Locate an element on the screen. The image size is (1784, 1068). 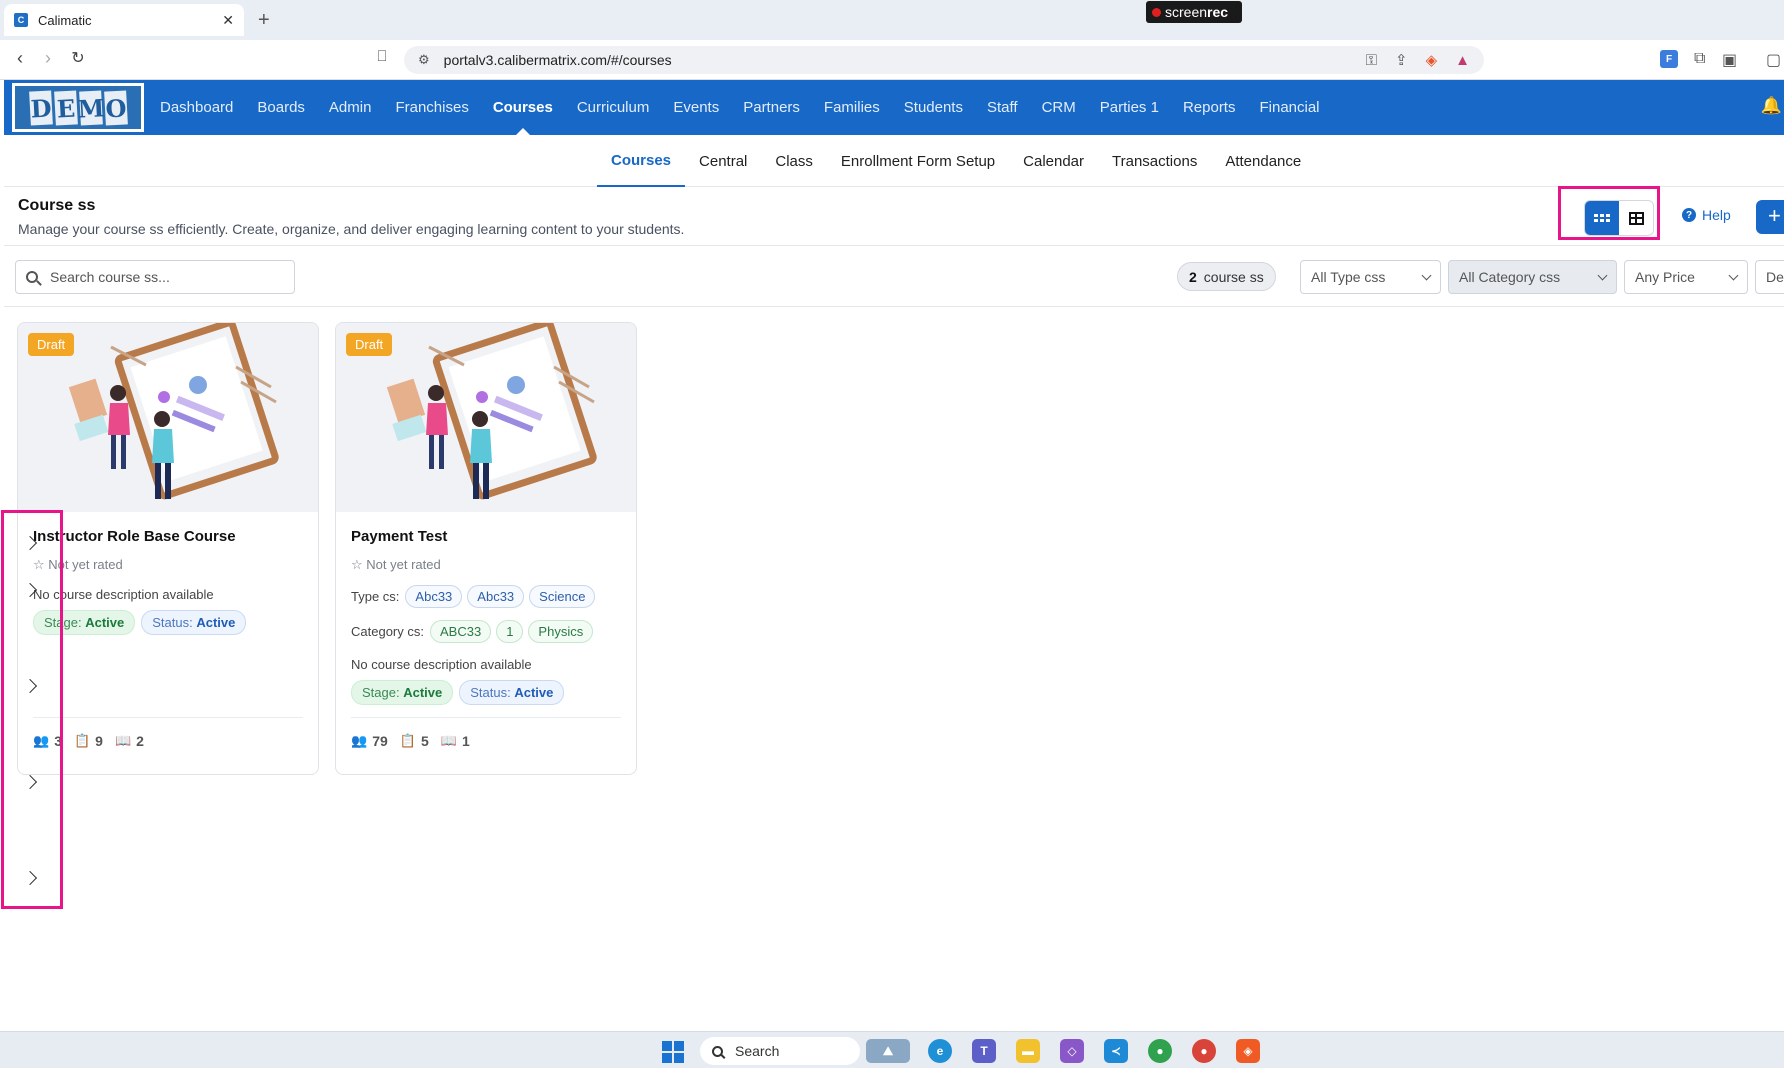
category-label: Category cs: is located at coordinates (387, 631).